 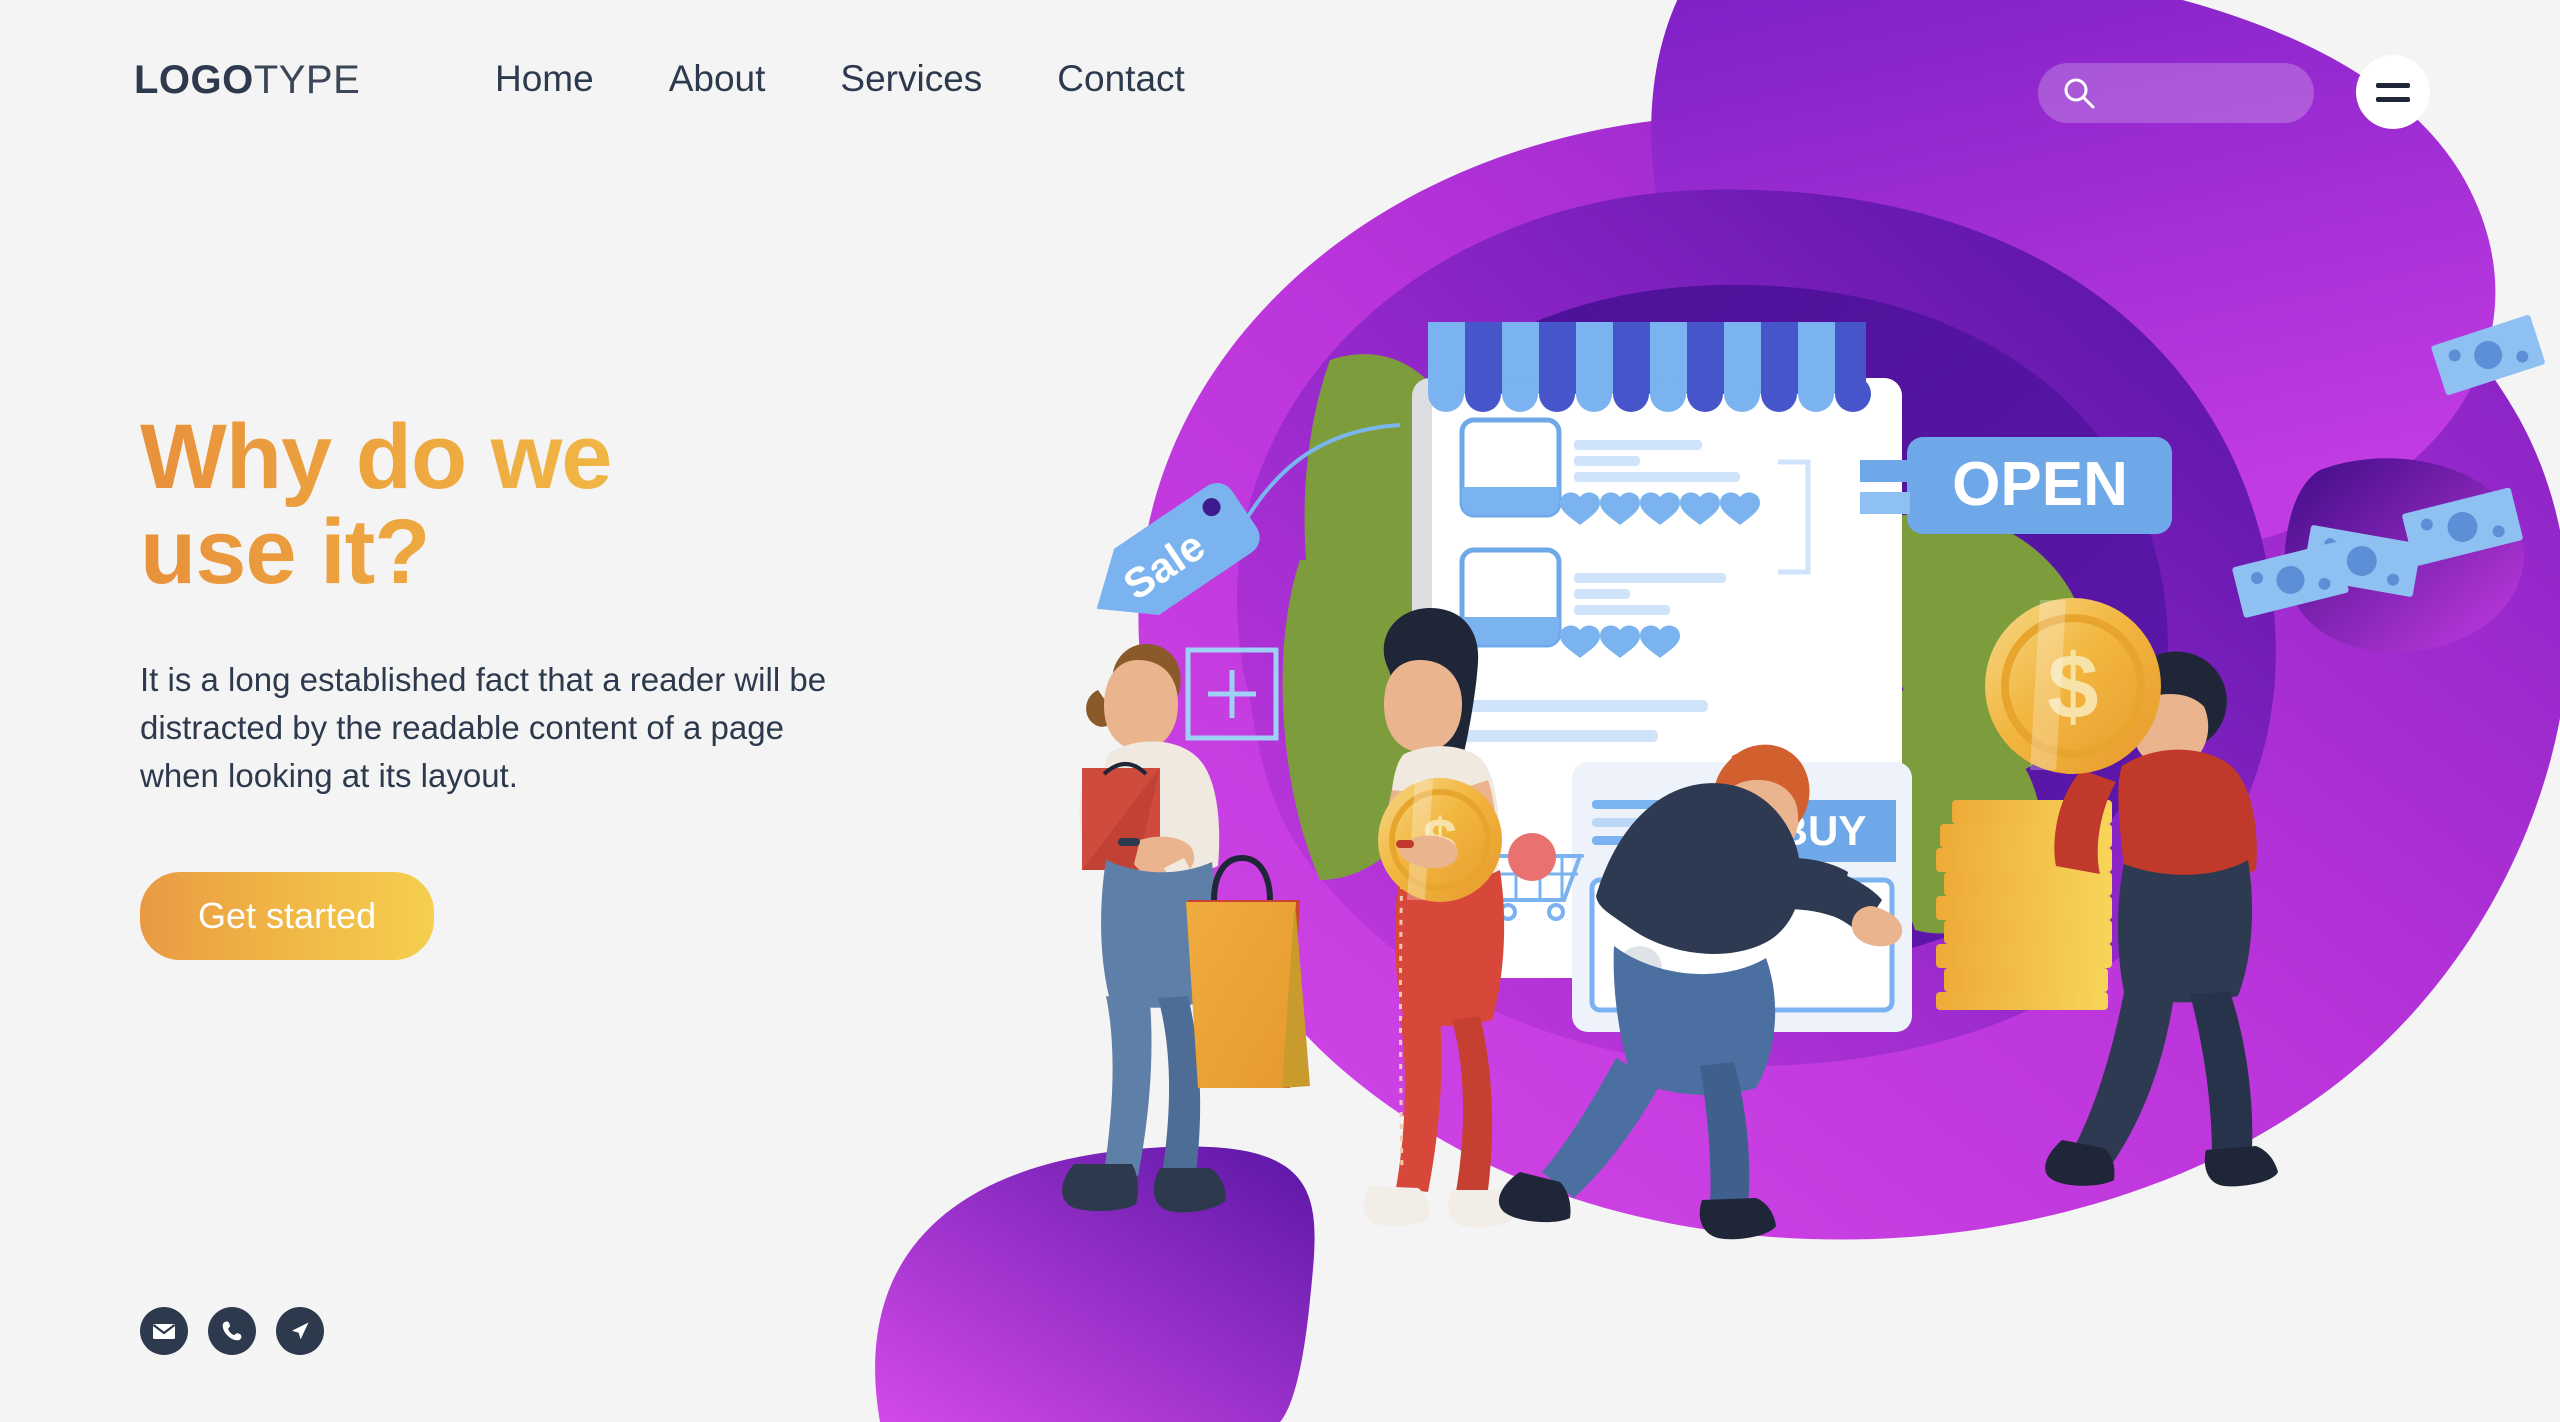 I want to click on main-navigation: Home About Services Contact, so click(x=840, y=78).